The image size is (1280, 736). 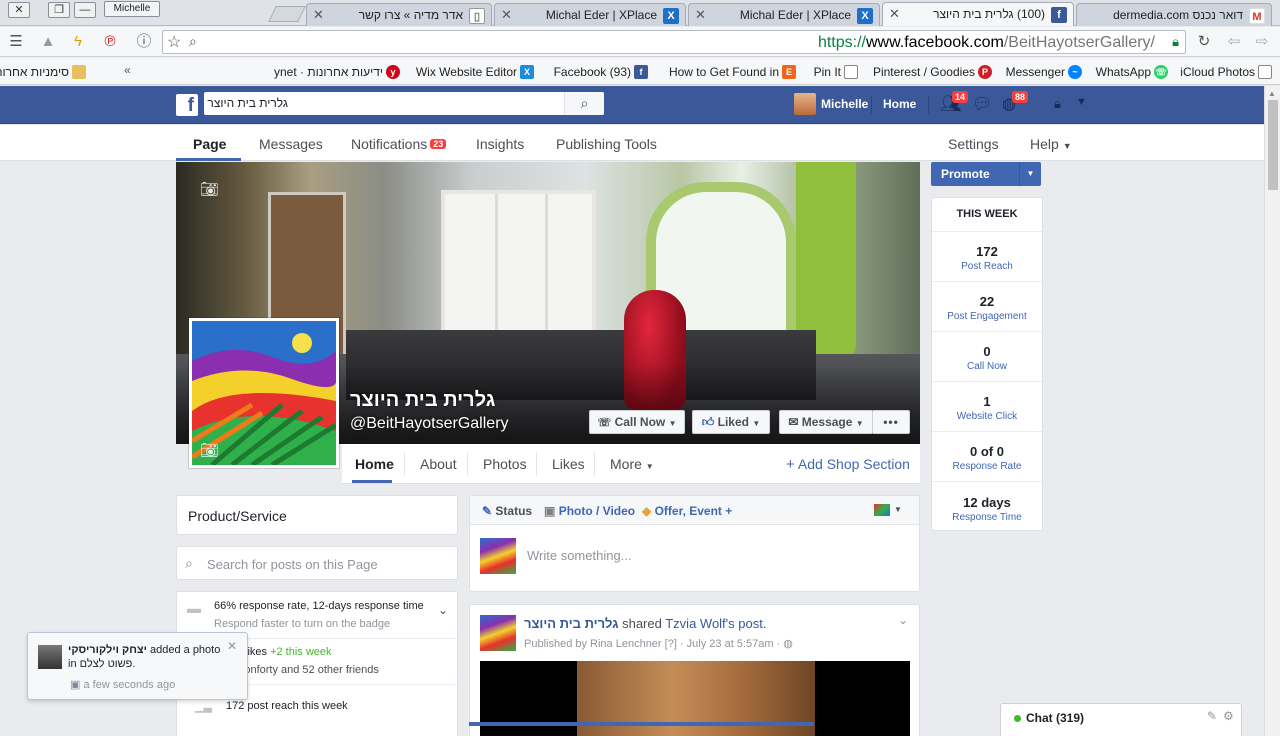 What do you see at coordinates (404, 103) in the screenshot?
I see `facebook-search-input: גלרית בית היוצר ⌕` at bounding box center [404, 103].